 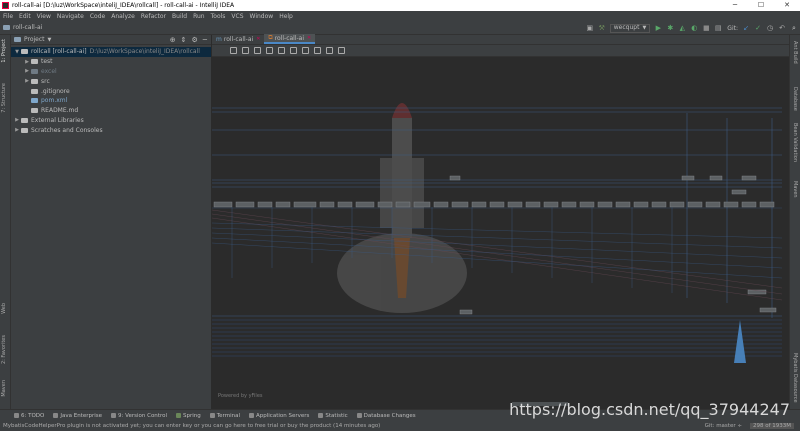 What do you see at coordinates (195, 40) in the screenshot?
I see `gear-icon: ⚙` at bounding box center [195, 40].